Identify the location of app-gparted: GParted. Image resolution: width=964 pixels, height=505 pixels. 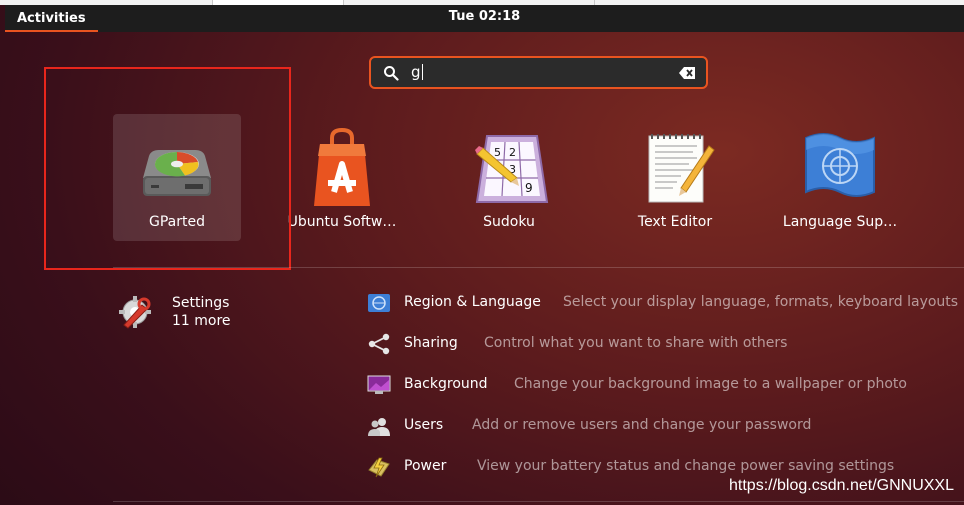
(177, 177).